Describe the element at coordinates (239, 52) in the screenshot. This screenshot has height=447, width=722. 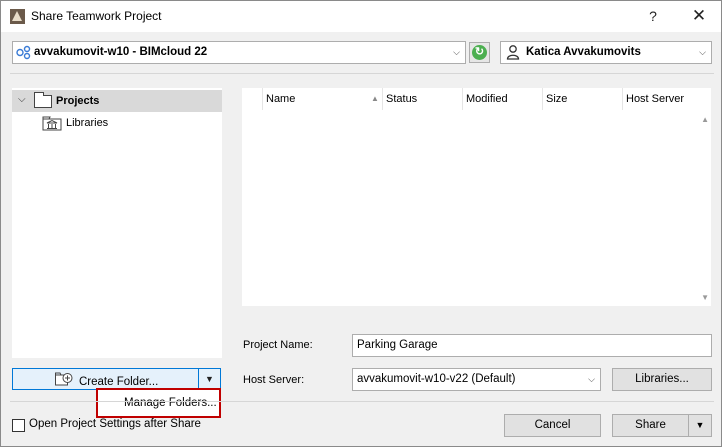
I see `server-select: avvakumovit-w10 - BIMcloud 22 ⌵` at that location.